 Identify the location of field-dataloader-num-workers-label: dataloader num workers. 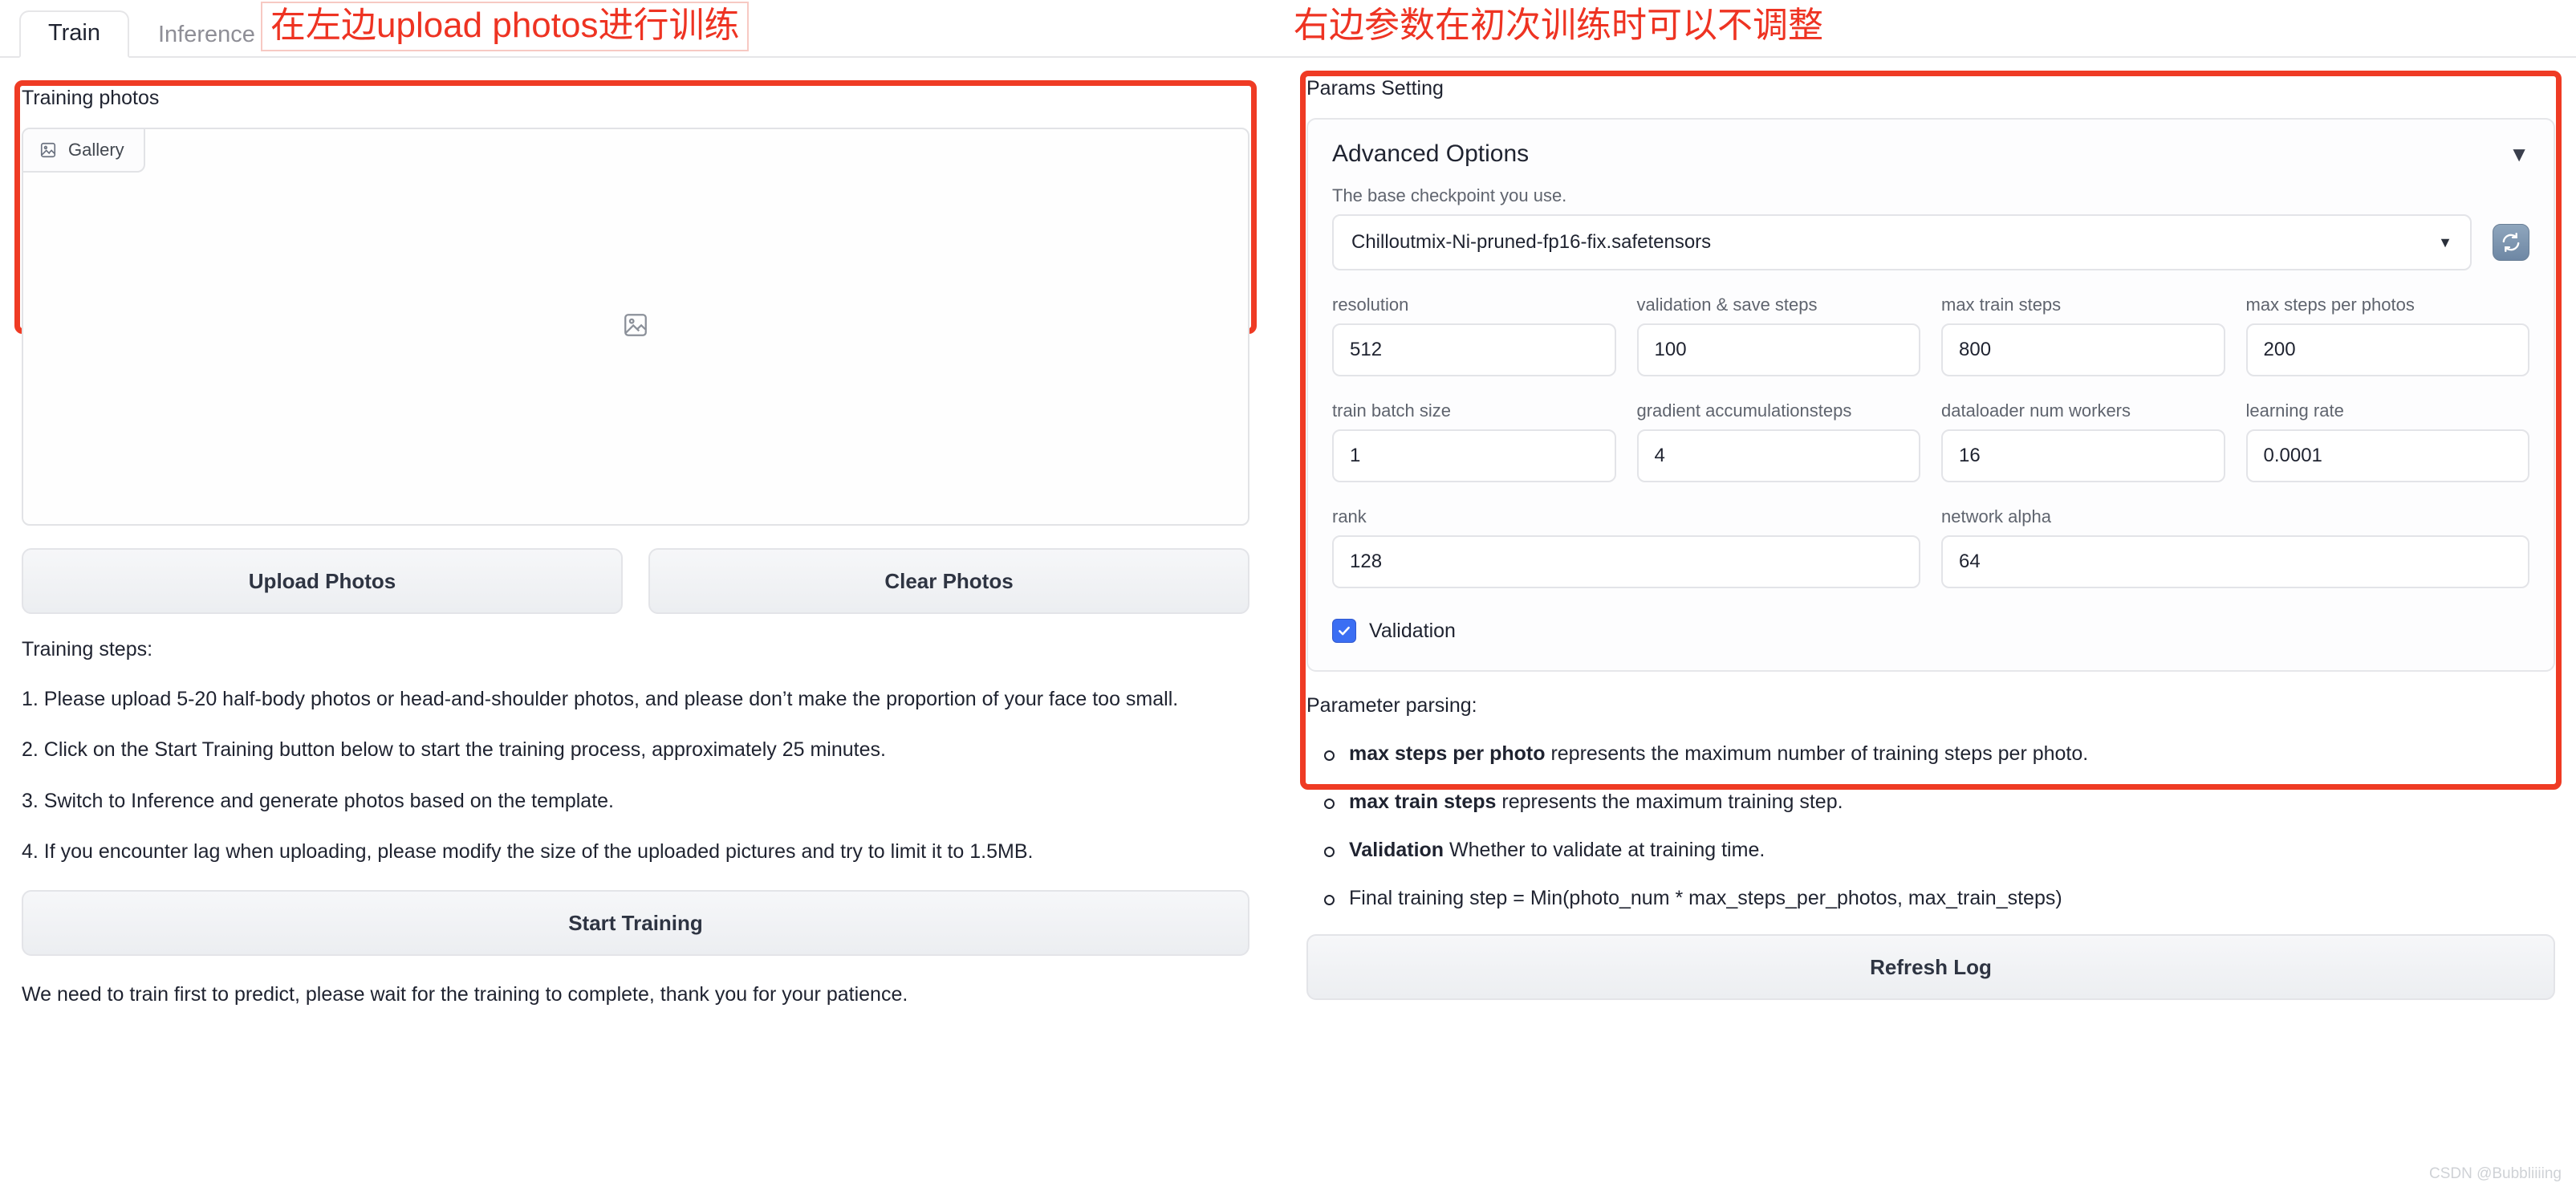
(2036, 410).